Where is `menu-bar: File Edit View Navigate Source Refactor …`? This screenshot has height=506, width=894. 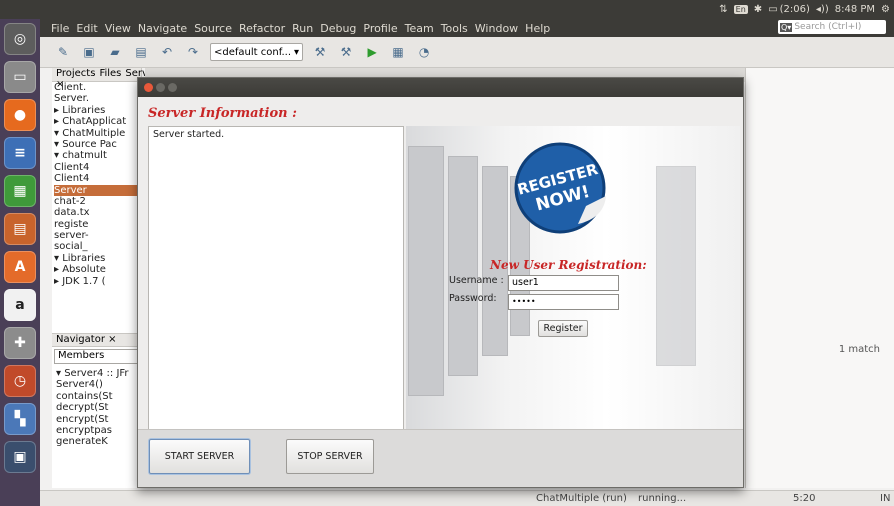 menu-bar: File Edit View Navigate Source Refactor … is located at coordinates (467, 28).